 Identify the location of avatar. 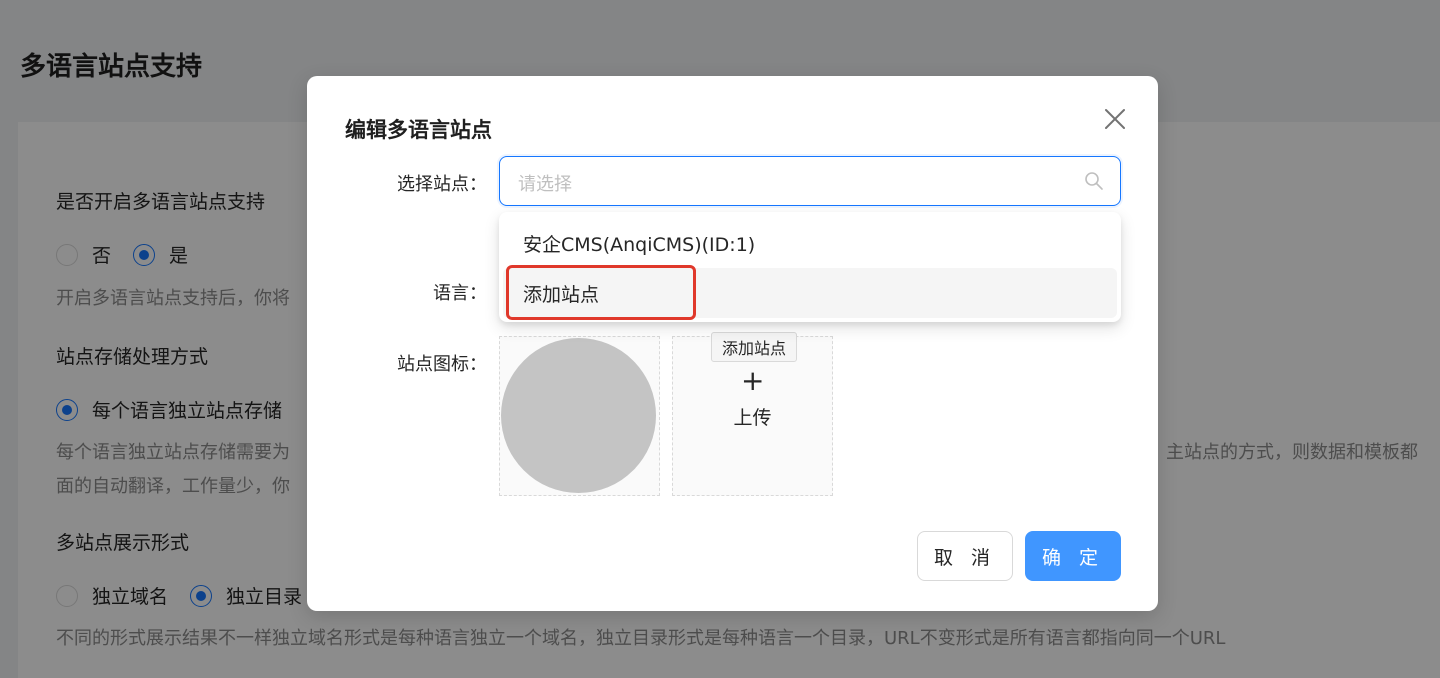
(578, 415).